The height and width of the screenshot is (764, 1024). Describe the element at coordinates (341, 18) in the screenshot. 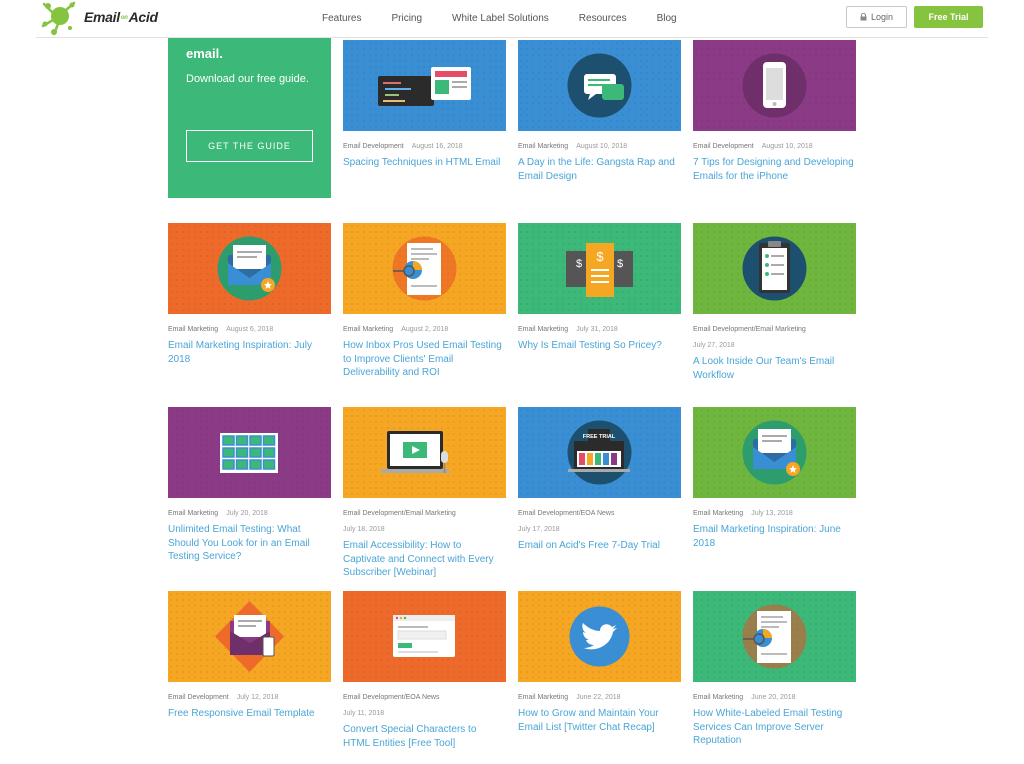

I see `nav-features: Features` at that location.